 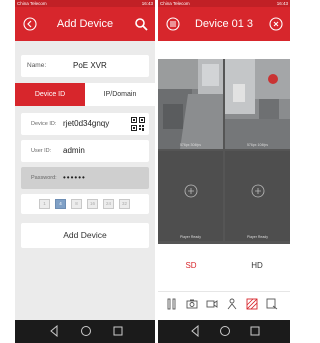 I want to click on qr-code-icon, so click(x=138, y=124).